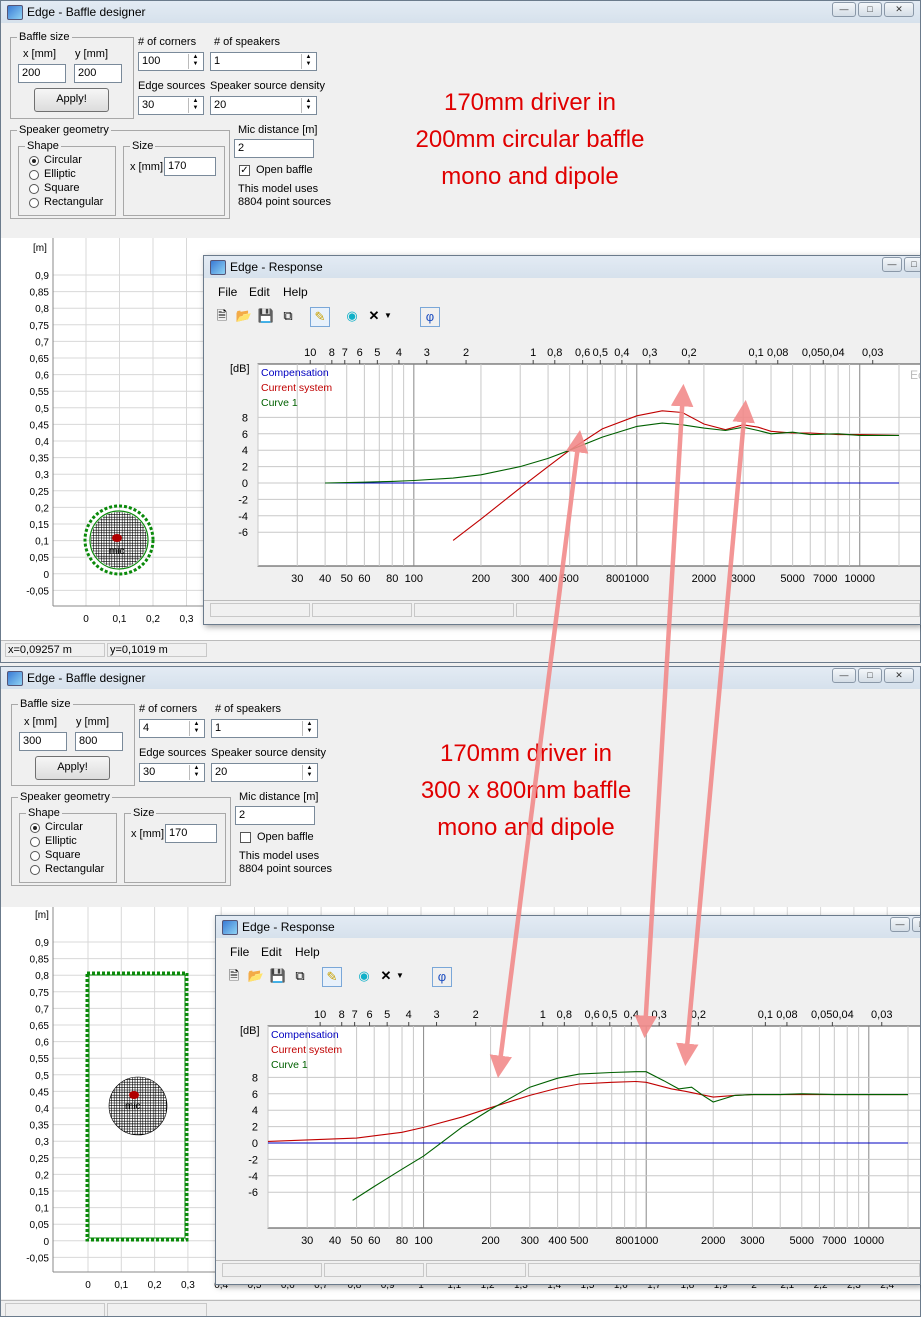 The width and height of the screenshot is (921, 1317). I want to click on baffle-x-tick-label: 0, so click(88, 1285).